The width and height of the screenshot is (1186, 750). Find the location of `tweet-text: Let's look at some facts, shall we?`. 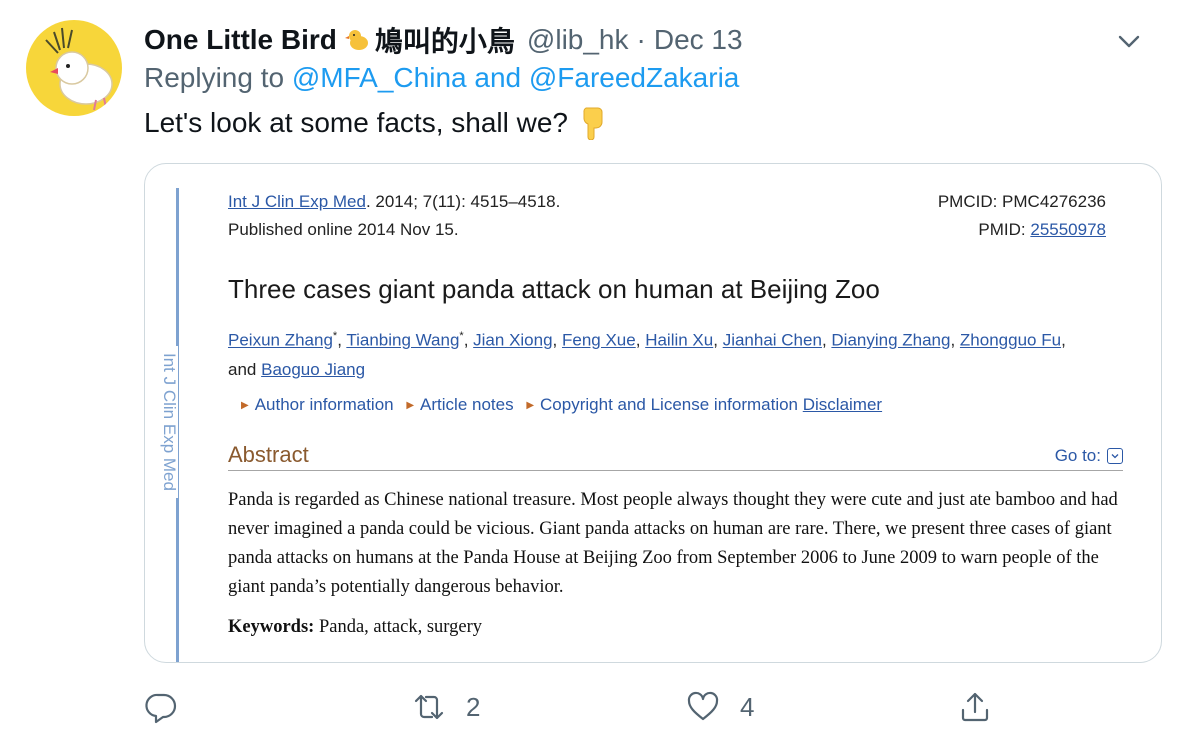

tweet-text: Let's look at some facts, shall we? is located at coordinates (376, 123).